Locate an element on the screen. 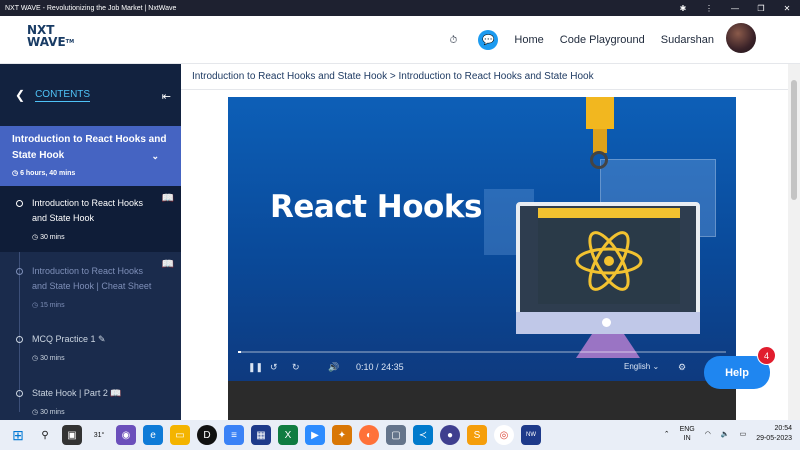 The height and width of the screenshot is (450, 800). zoom-icon: ▶ is located at coordinates (315, 435).